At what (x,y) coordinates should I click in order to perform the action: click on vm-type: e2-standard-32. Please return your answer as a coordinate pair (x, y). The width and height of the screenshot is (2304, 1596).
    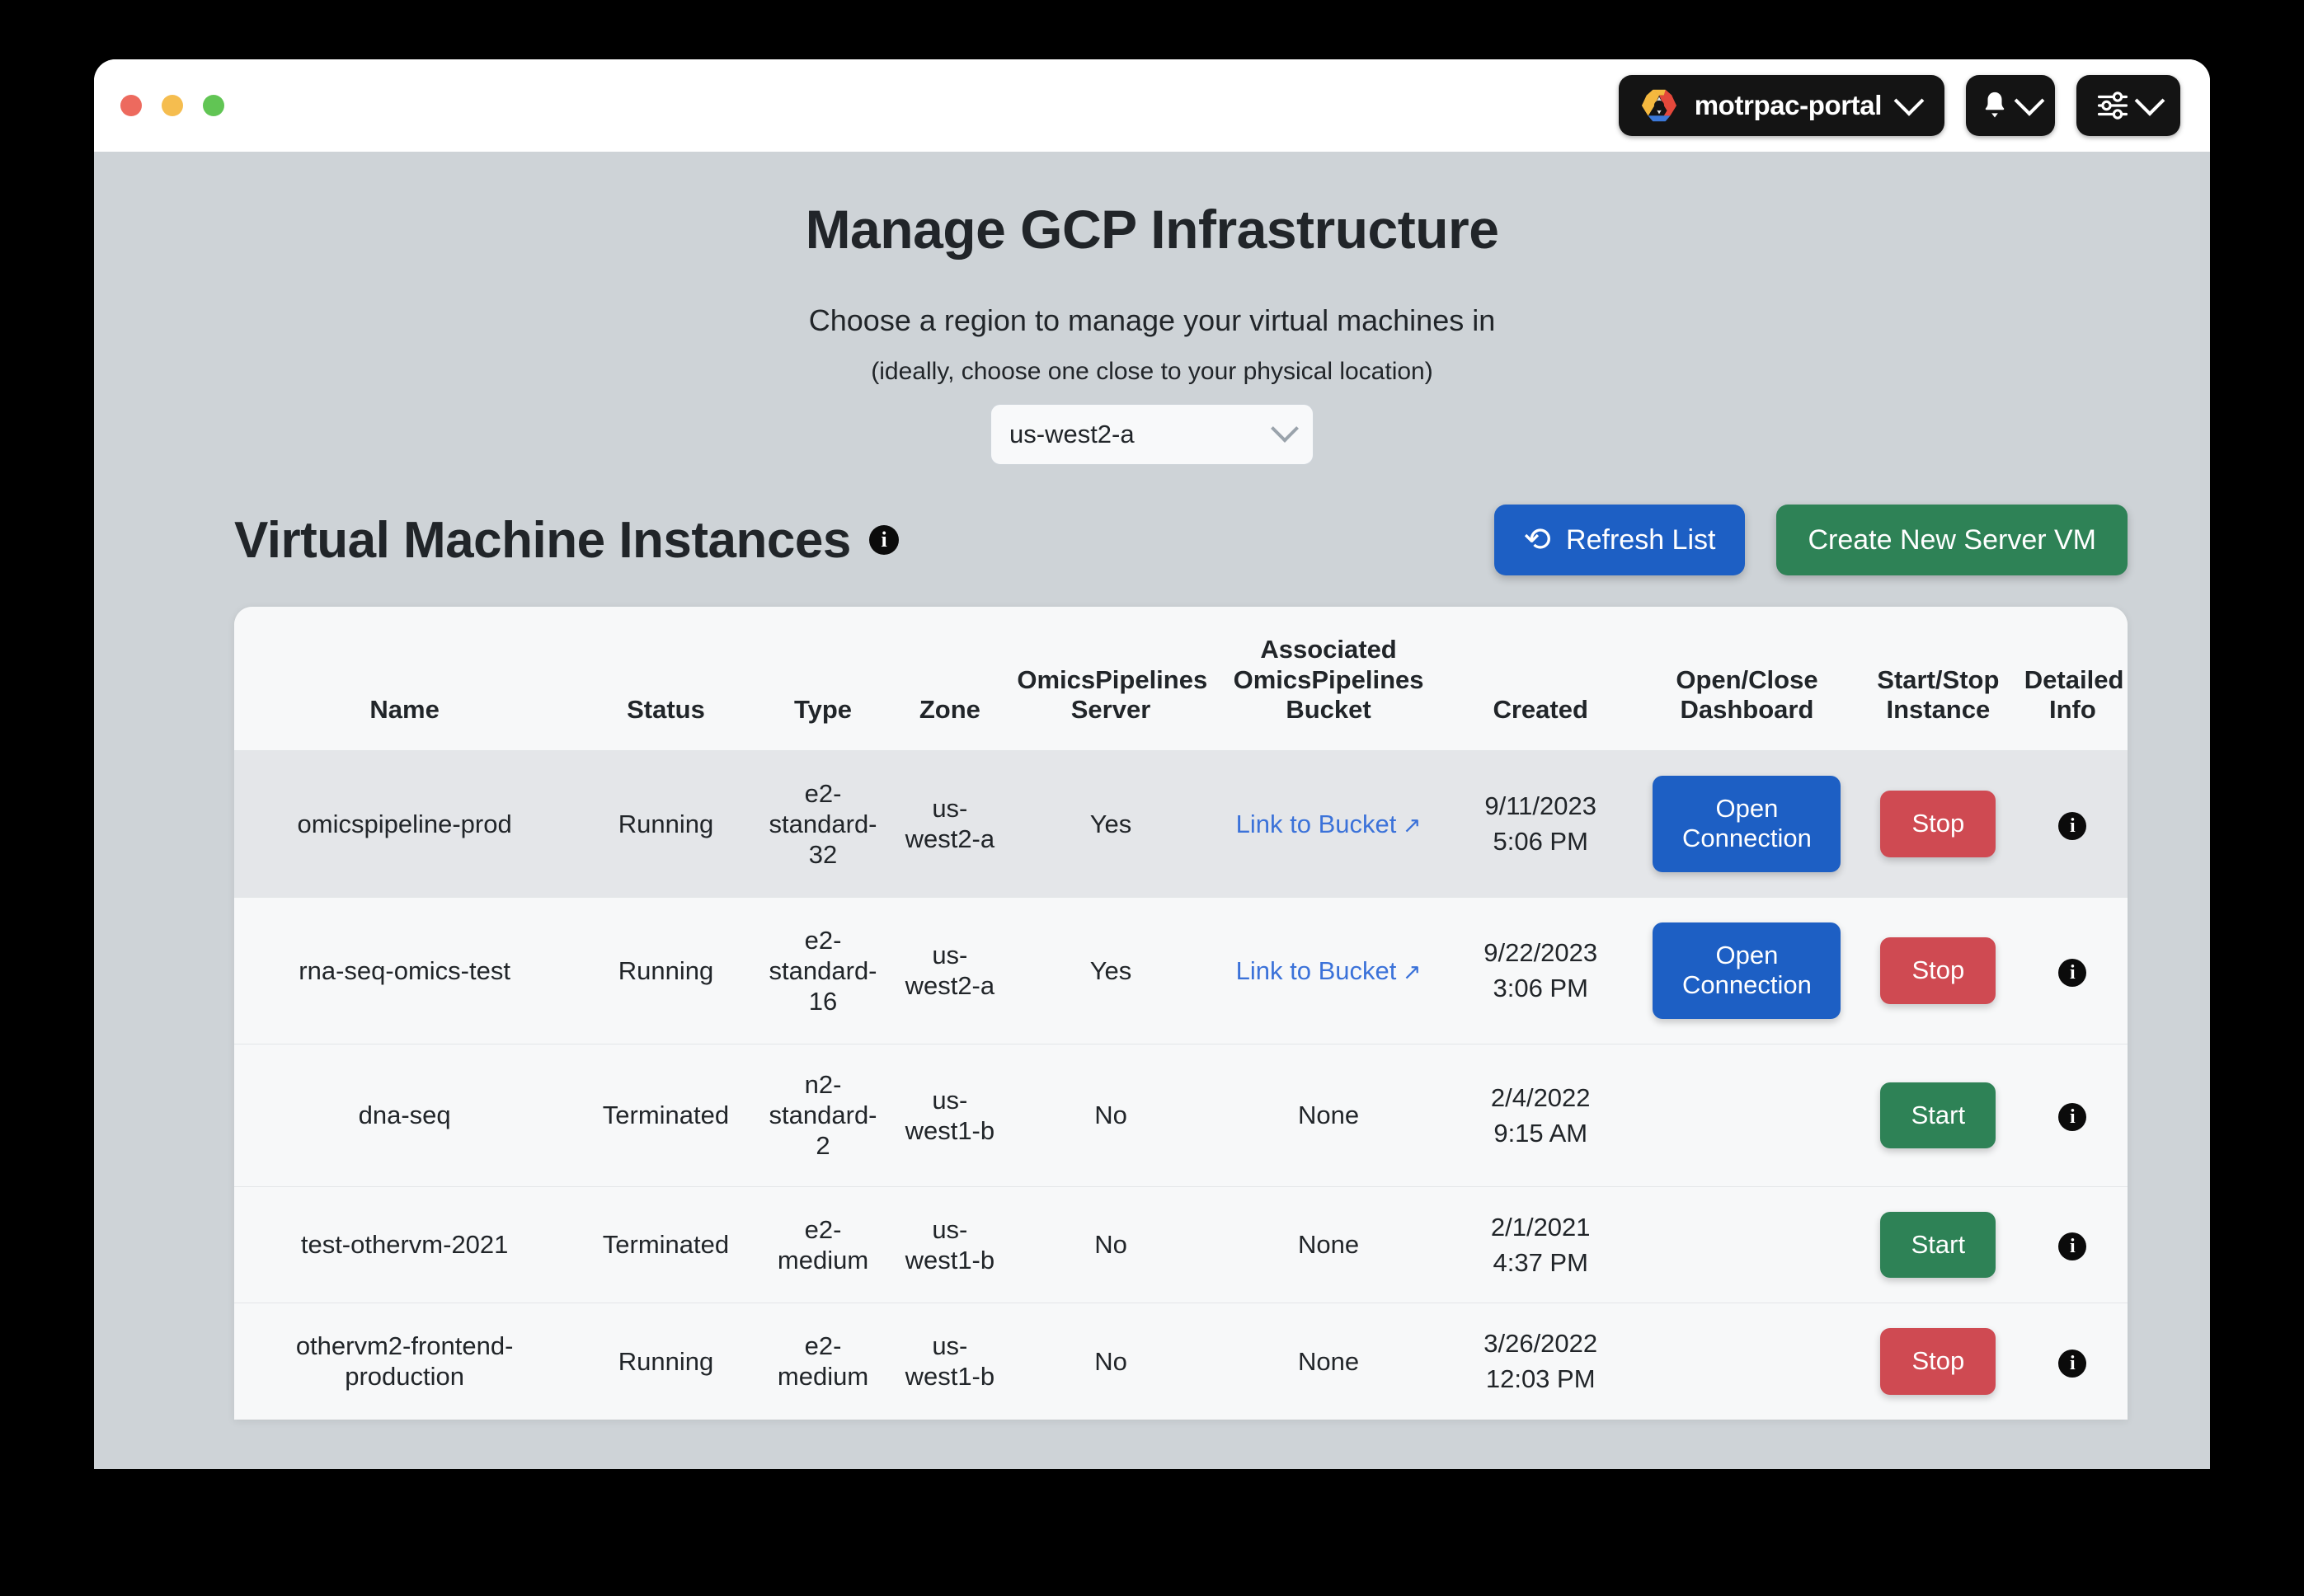
    Looking at the image, I should click on (823, 823).